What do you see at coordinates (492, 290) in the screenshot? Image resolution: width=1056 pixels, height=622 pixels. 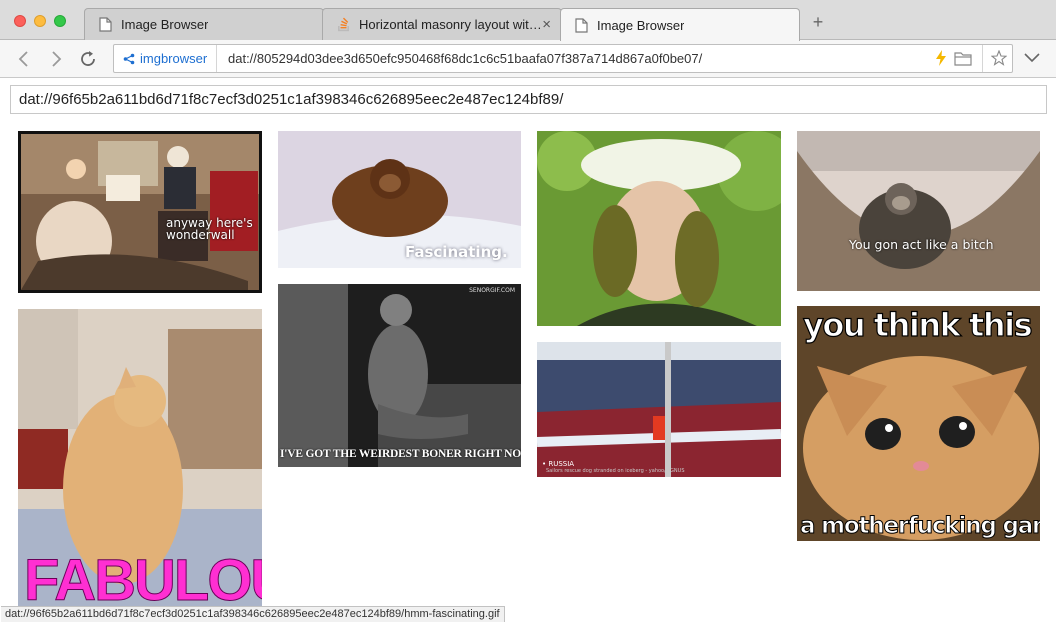 I see `watermark-text: SENORGIF.COM` at bounding box center [492, 290].